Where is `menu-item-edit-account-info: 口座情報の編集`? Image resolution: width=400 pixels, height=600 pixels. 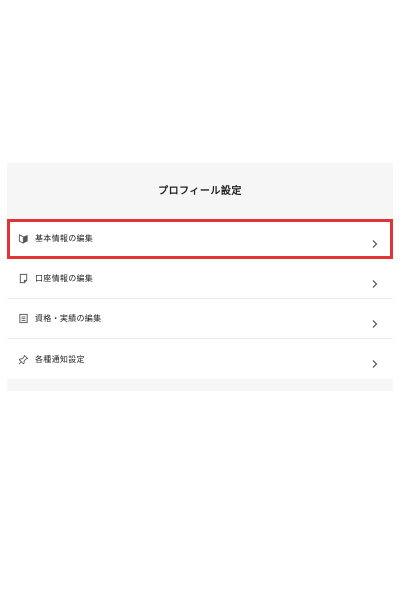
menu-item-edit-account-info: 口座情報の編集 is located at coordinates (200, 279).